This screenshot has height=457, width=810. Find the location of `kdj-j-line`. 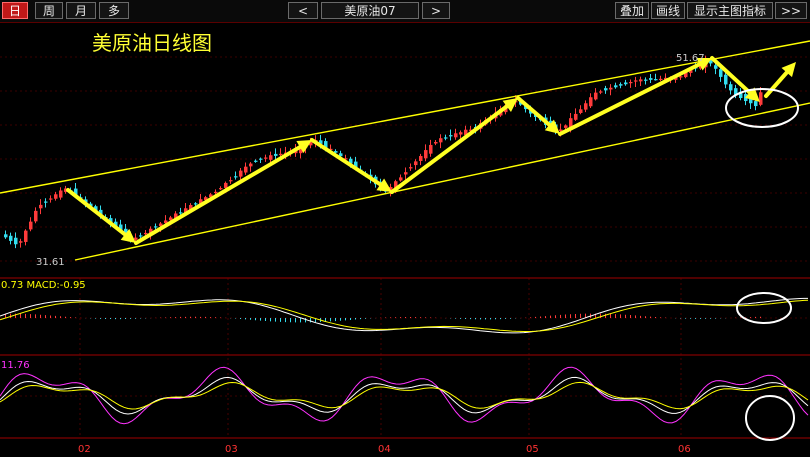

kdj-j-line is located at coordinates (404, 395).